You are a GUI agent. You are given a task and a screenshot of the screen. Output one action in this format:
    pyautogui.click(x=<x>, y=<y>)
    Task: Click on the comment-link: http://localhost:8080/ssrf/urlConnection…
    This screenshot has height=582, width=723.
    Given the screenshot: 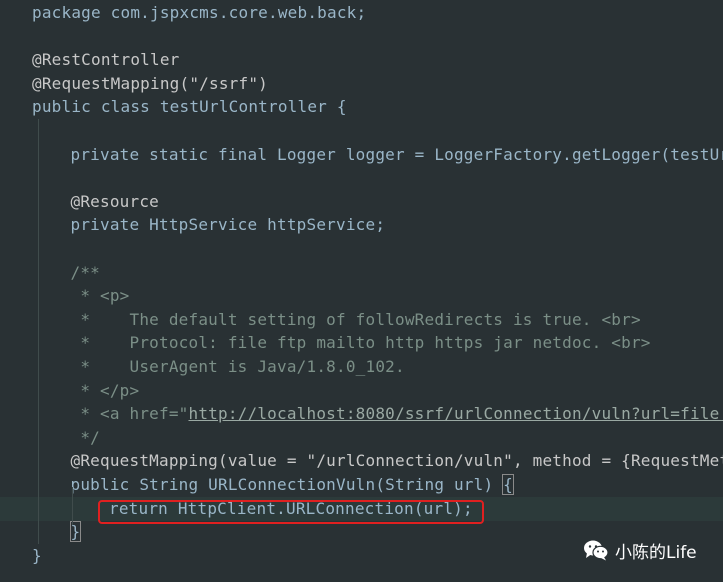 What is the action you would take?
    pyautogui.click(x=456, y=413)
    